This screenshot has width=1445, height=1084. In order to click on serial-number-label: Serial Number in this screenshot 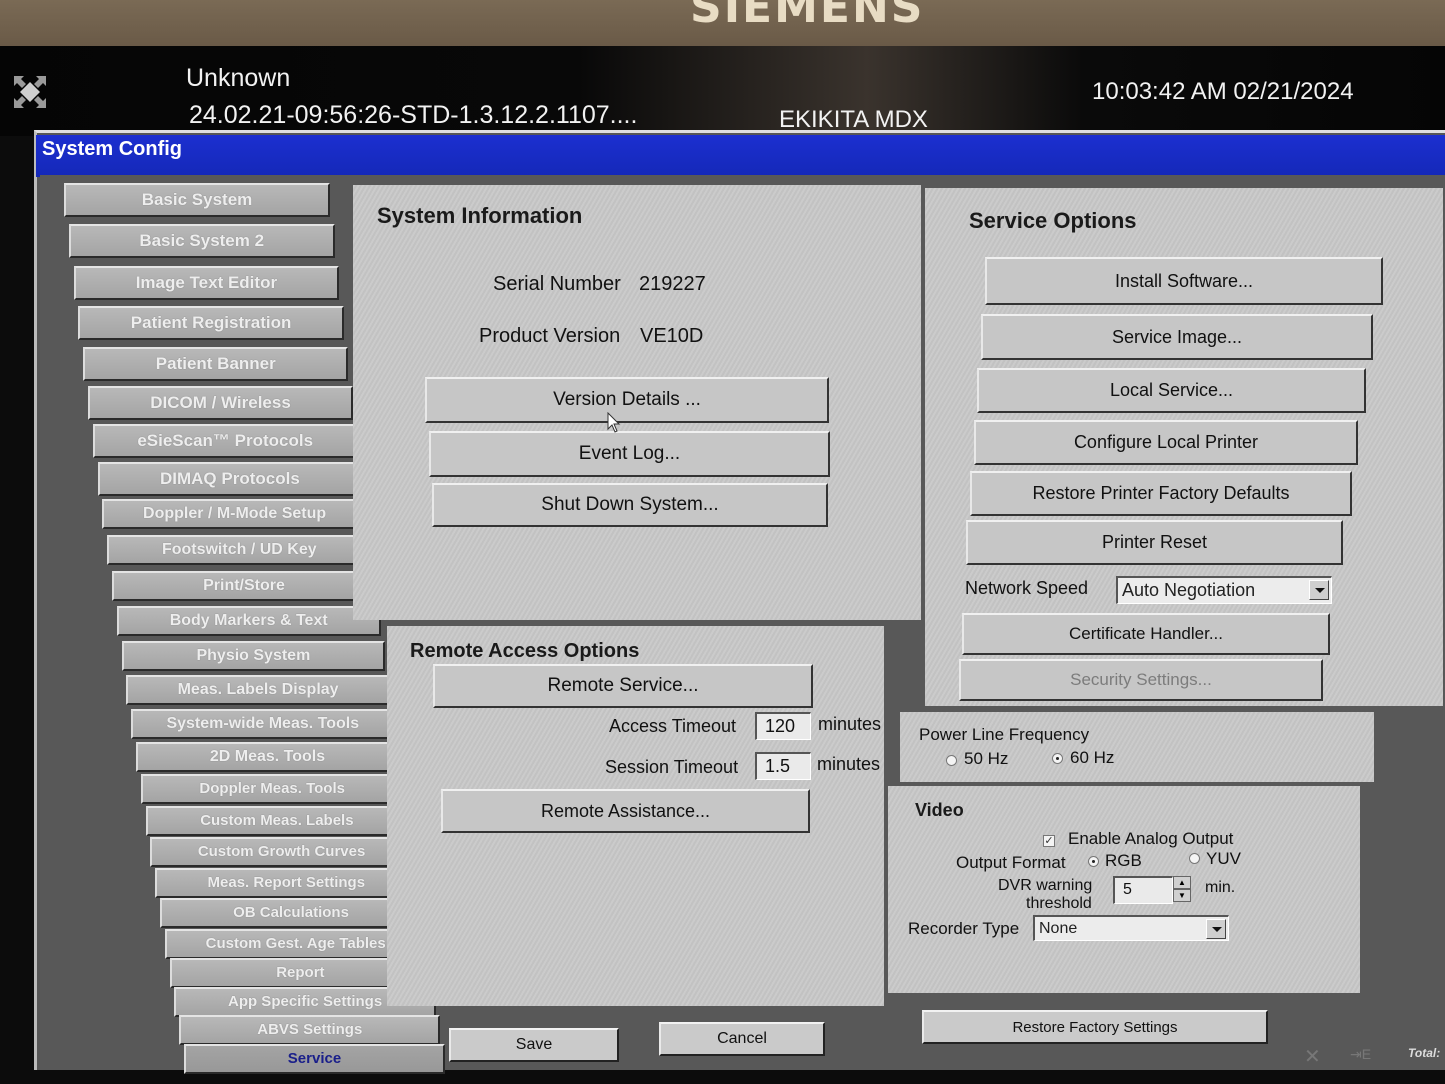, I will do `click(557, 284)`.